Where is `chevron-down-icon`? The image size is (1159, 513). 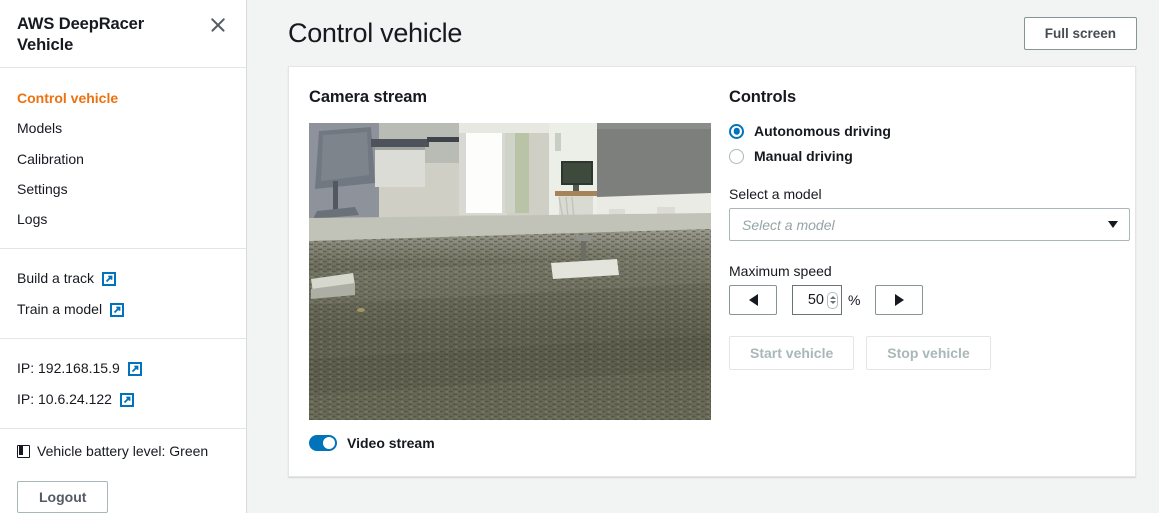 chevron-down-icon is located at coordinates (1113, 224).